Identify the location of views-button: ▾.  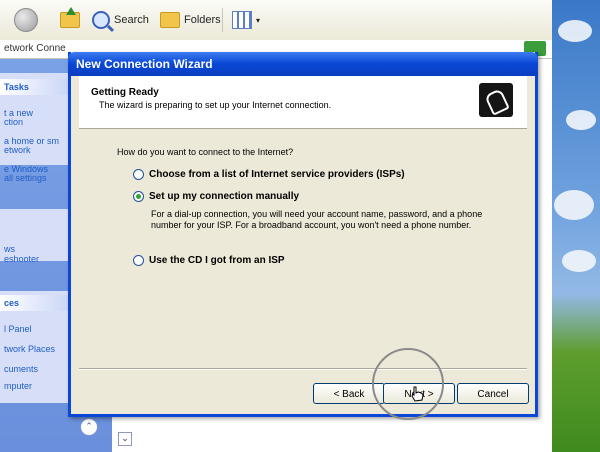
(246, 20).